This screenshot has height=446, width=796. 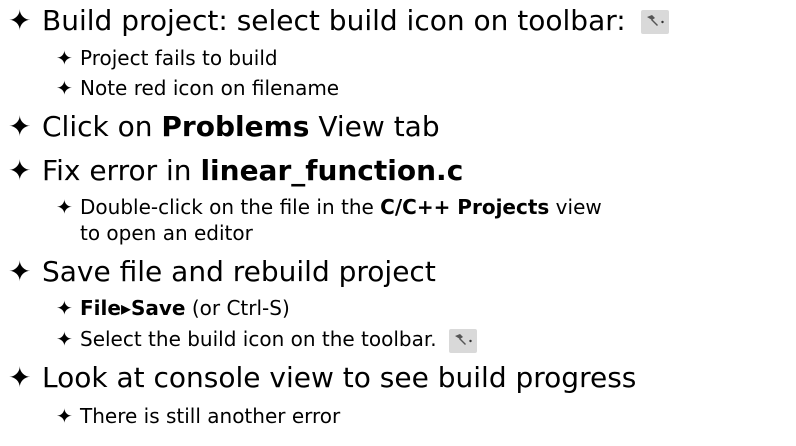 What do you see at coordinates (210, 88) in the screenshot?
I see `bullet-text: Note red icon on filename` at bounding box center [210, 88].